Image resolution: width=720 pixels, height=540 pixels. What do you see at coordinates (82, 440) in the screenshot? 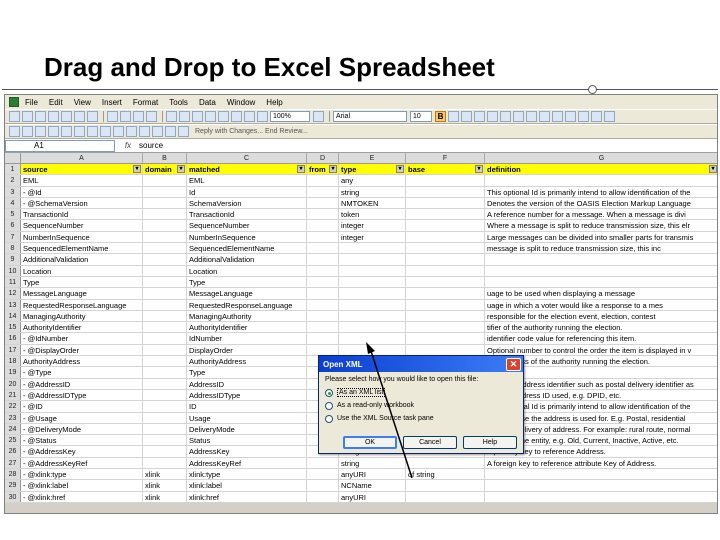
I see `cell-source: - @Status` at bounding box center [82, 440].